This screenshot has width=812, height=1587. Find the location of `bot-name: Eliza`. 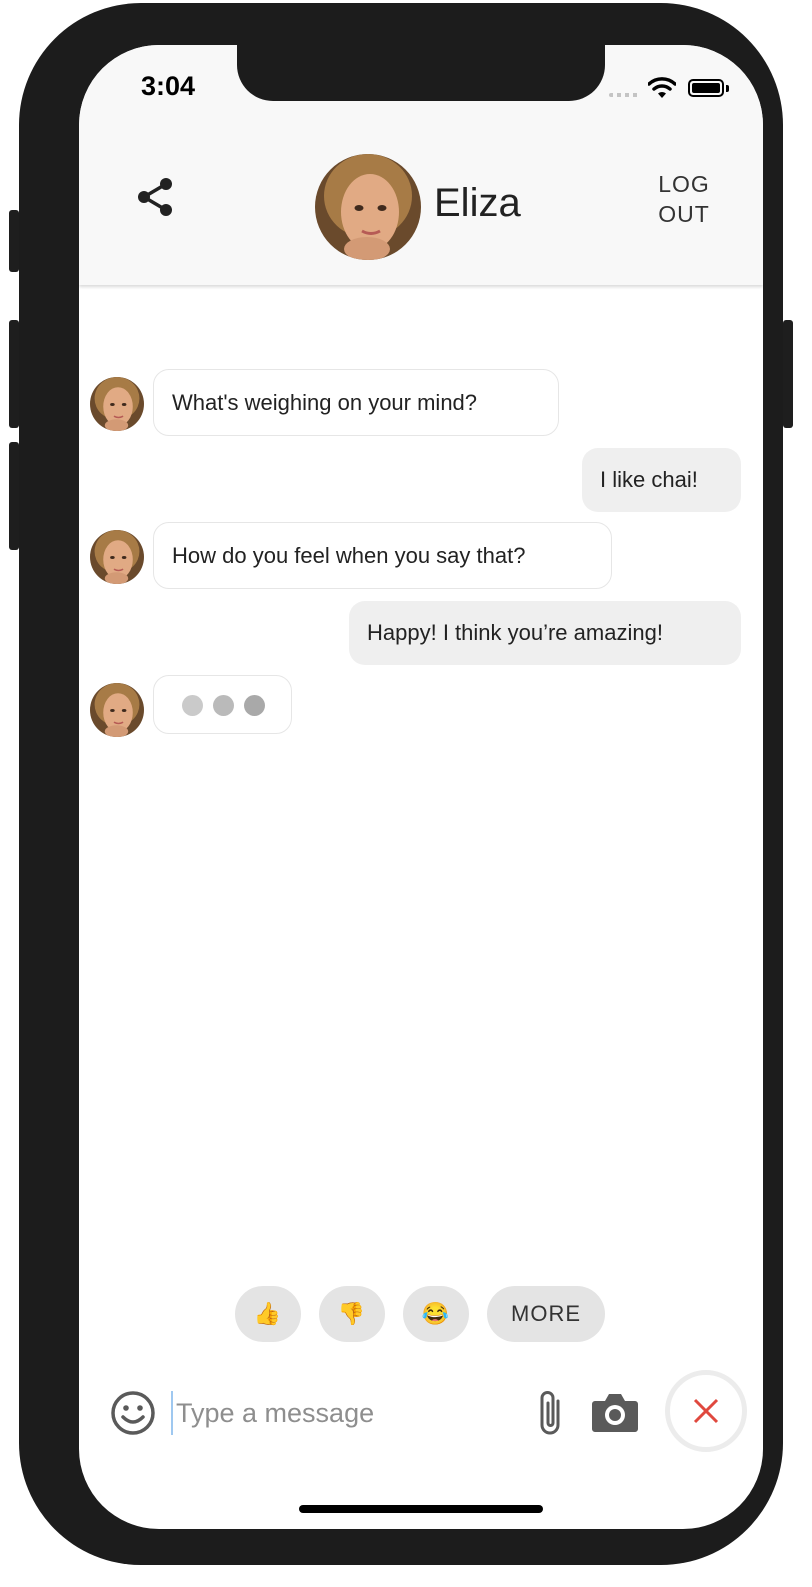

bot-name: Eliza is located at coordinates (477, 203).